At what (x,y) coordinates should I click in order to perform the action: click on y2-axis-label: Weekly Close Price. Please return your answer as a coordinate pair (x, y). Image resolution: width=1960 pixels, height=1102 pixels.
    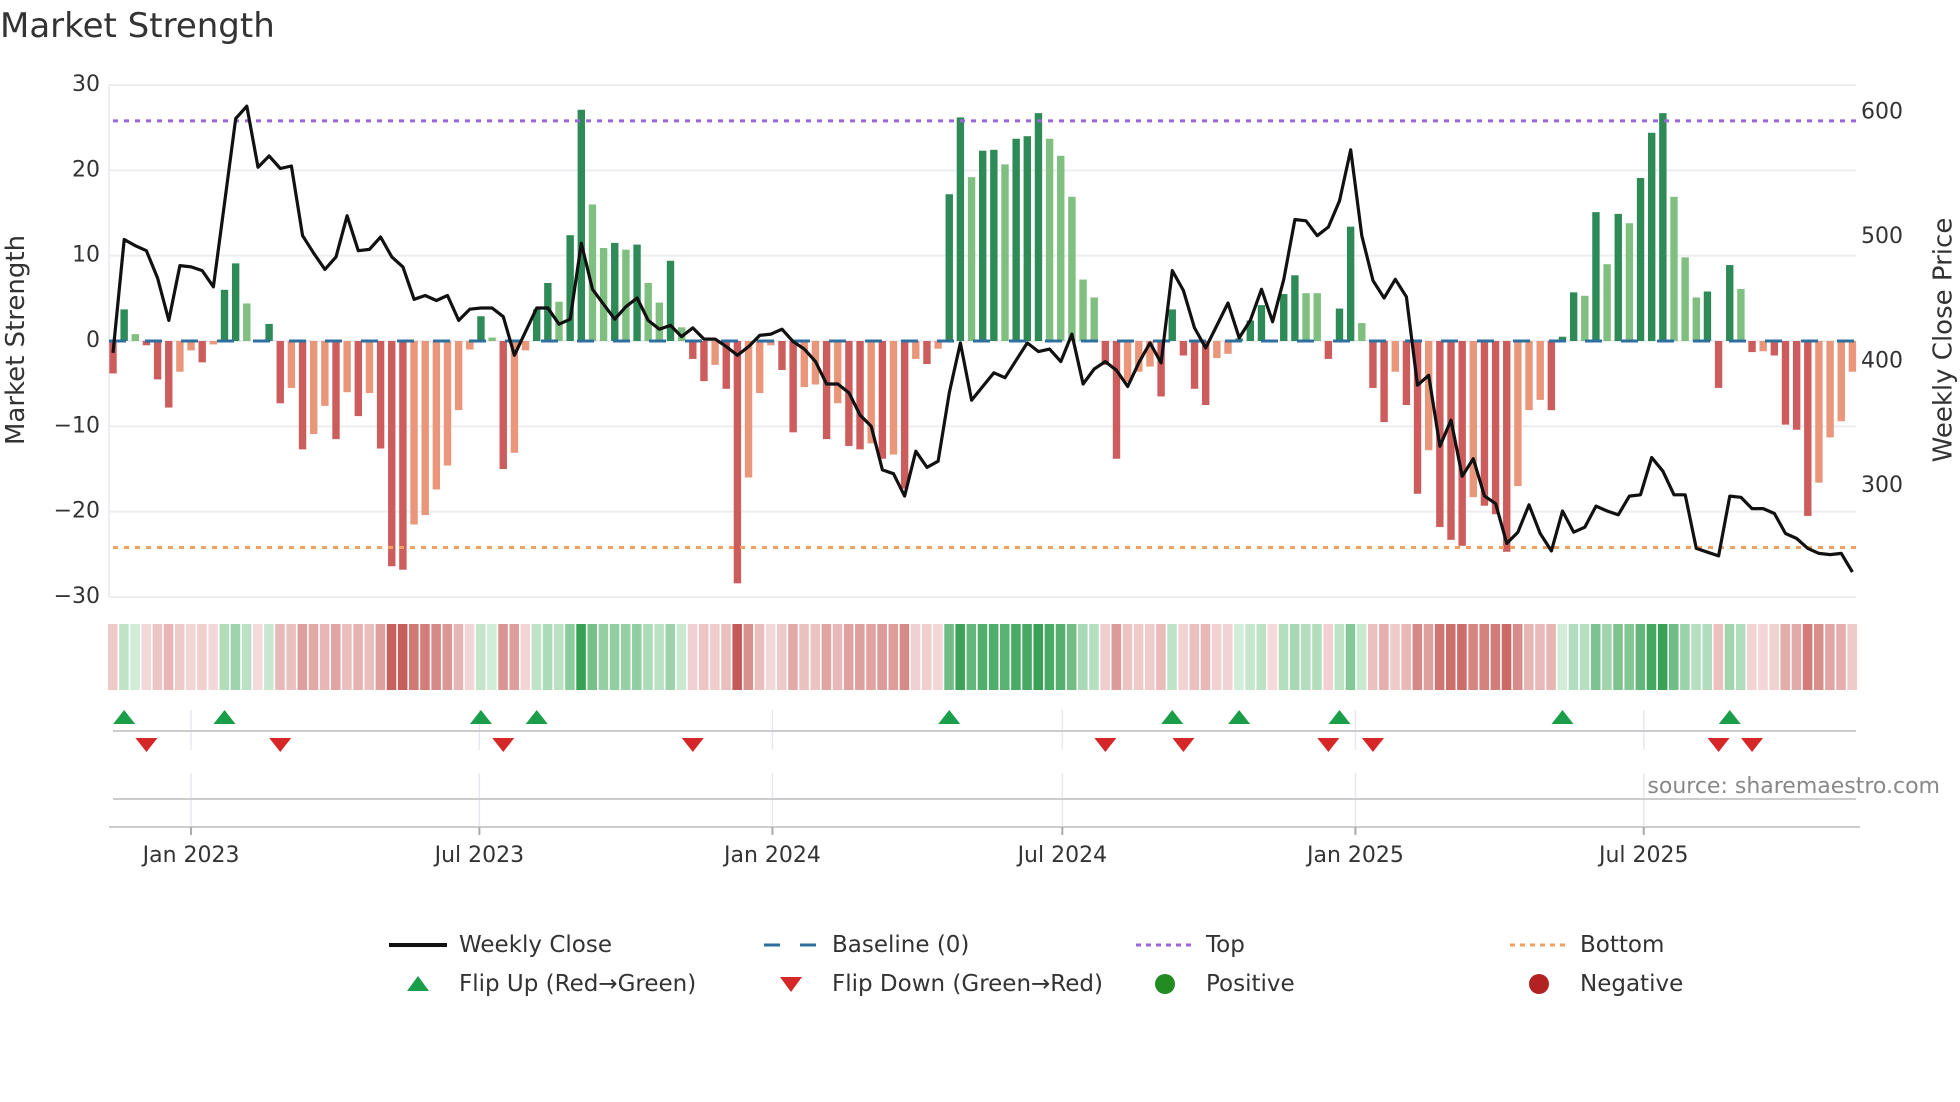
    Looking at the image, I should click on (1944, 340).